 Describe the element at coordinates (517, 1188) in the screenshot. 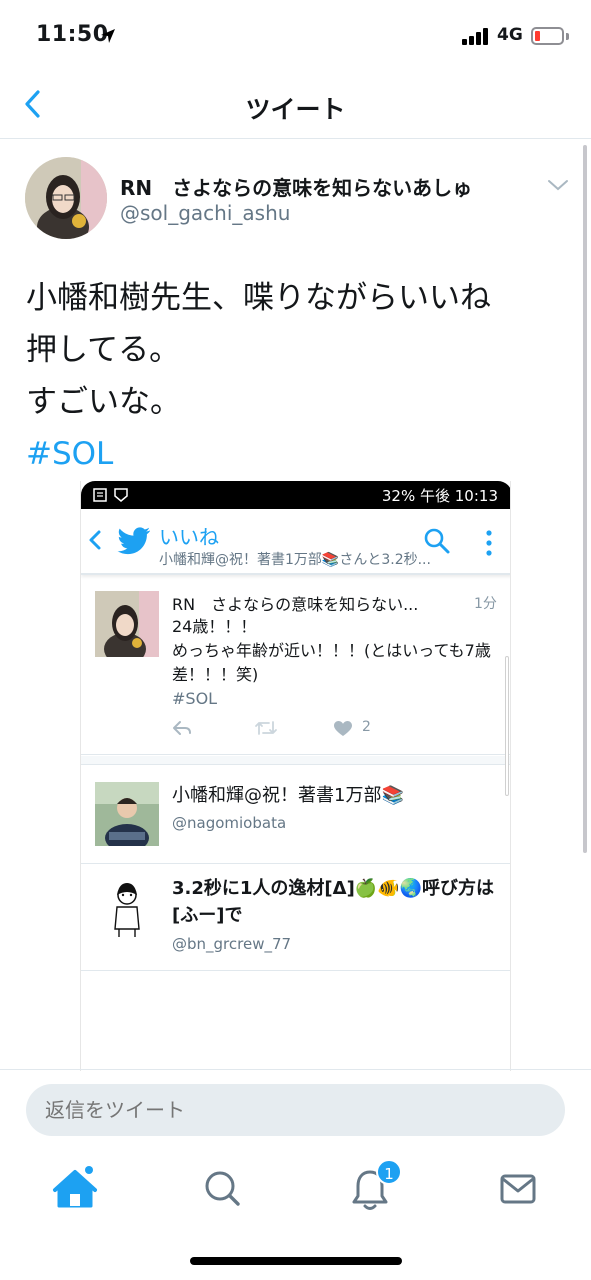

I see `messages-envelope-icon` at that location.